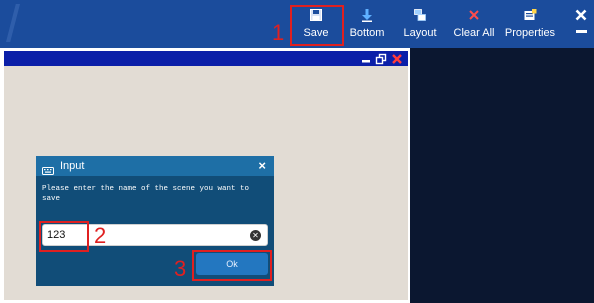 The height and width of the screenshot is (303, 594). I want to click on annotation-box-ok, so click(232, 265).